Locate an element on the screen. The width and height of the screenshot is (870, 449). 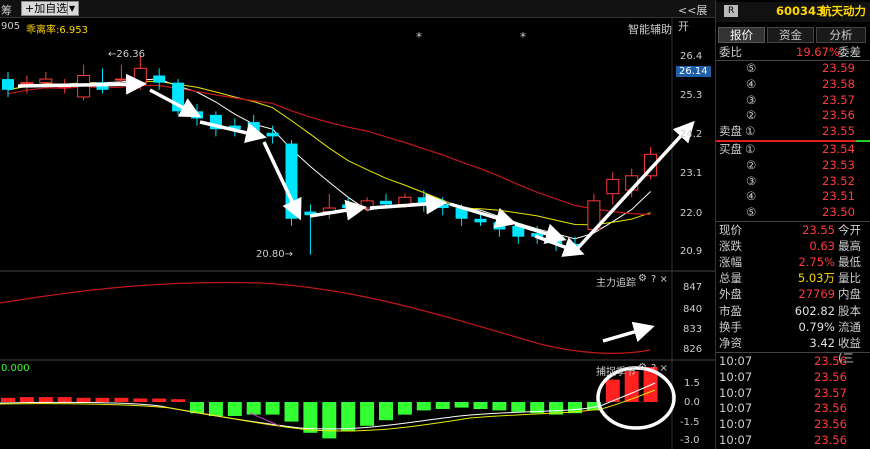
axis-tick: -3.0 is located at coordinates (690, 440).